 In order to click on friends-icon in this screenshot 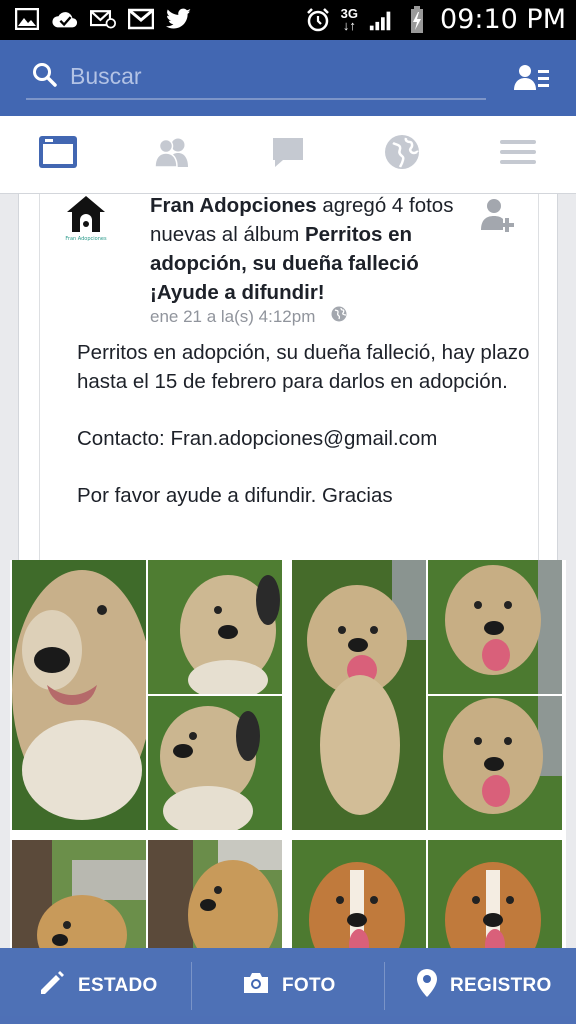, I will do `click(172, 154)`.